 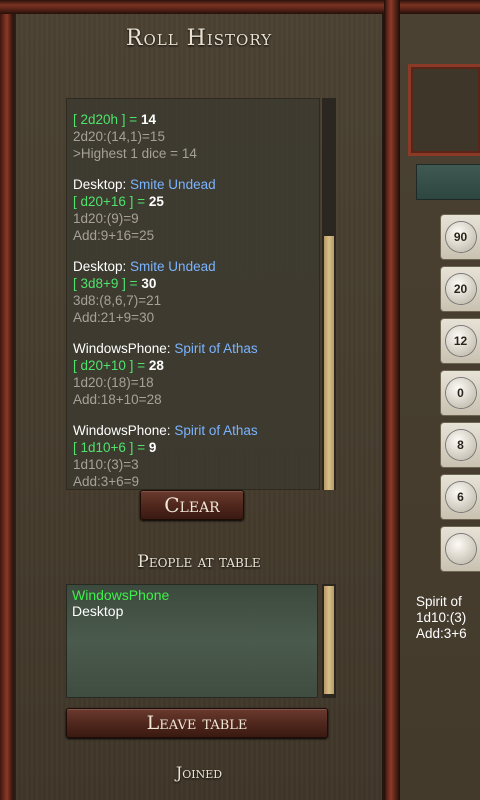 What do you see at coordinates (106, 481) in the screenshot?
I see `roll-detail: Add:3+6=9` at bounding box center [106, 481].